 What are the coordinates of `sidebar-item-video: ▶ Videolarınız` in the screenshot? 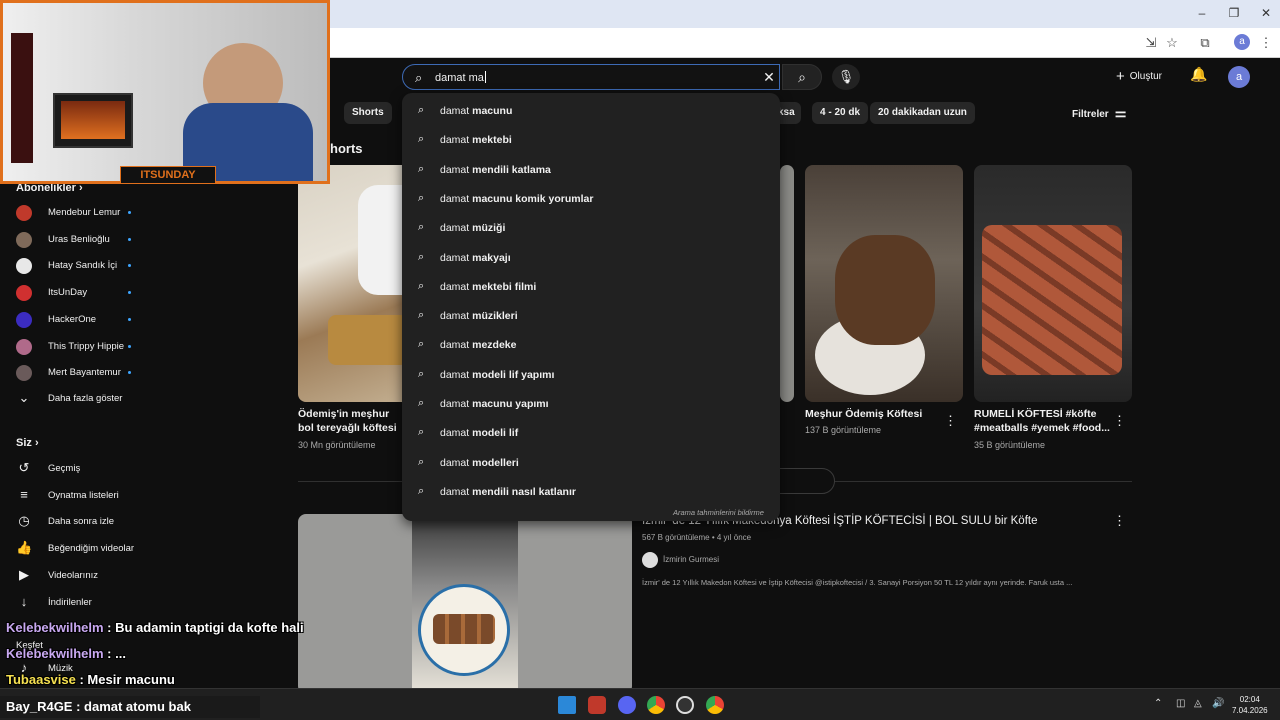 It's located at (77, 576).